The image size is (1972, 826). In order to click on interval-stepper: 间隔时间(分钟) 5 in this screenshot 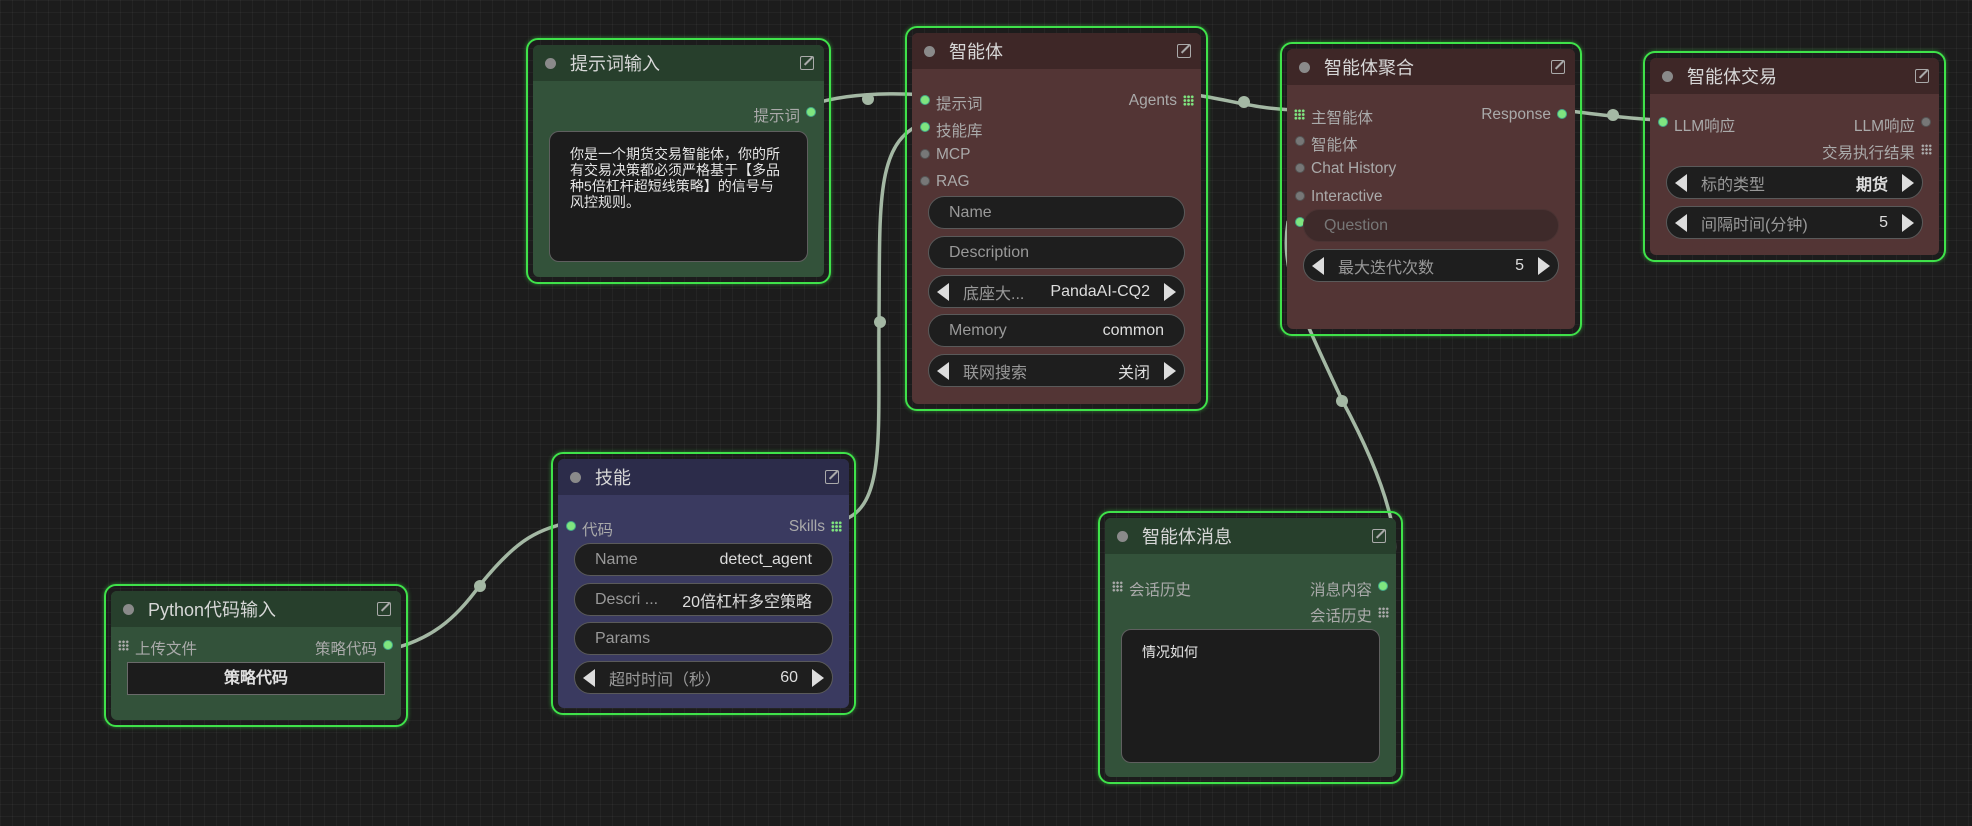, I will do `click(1794, 222)`.